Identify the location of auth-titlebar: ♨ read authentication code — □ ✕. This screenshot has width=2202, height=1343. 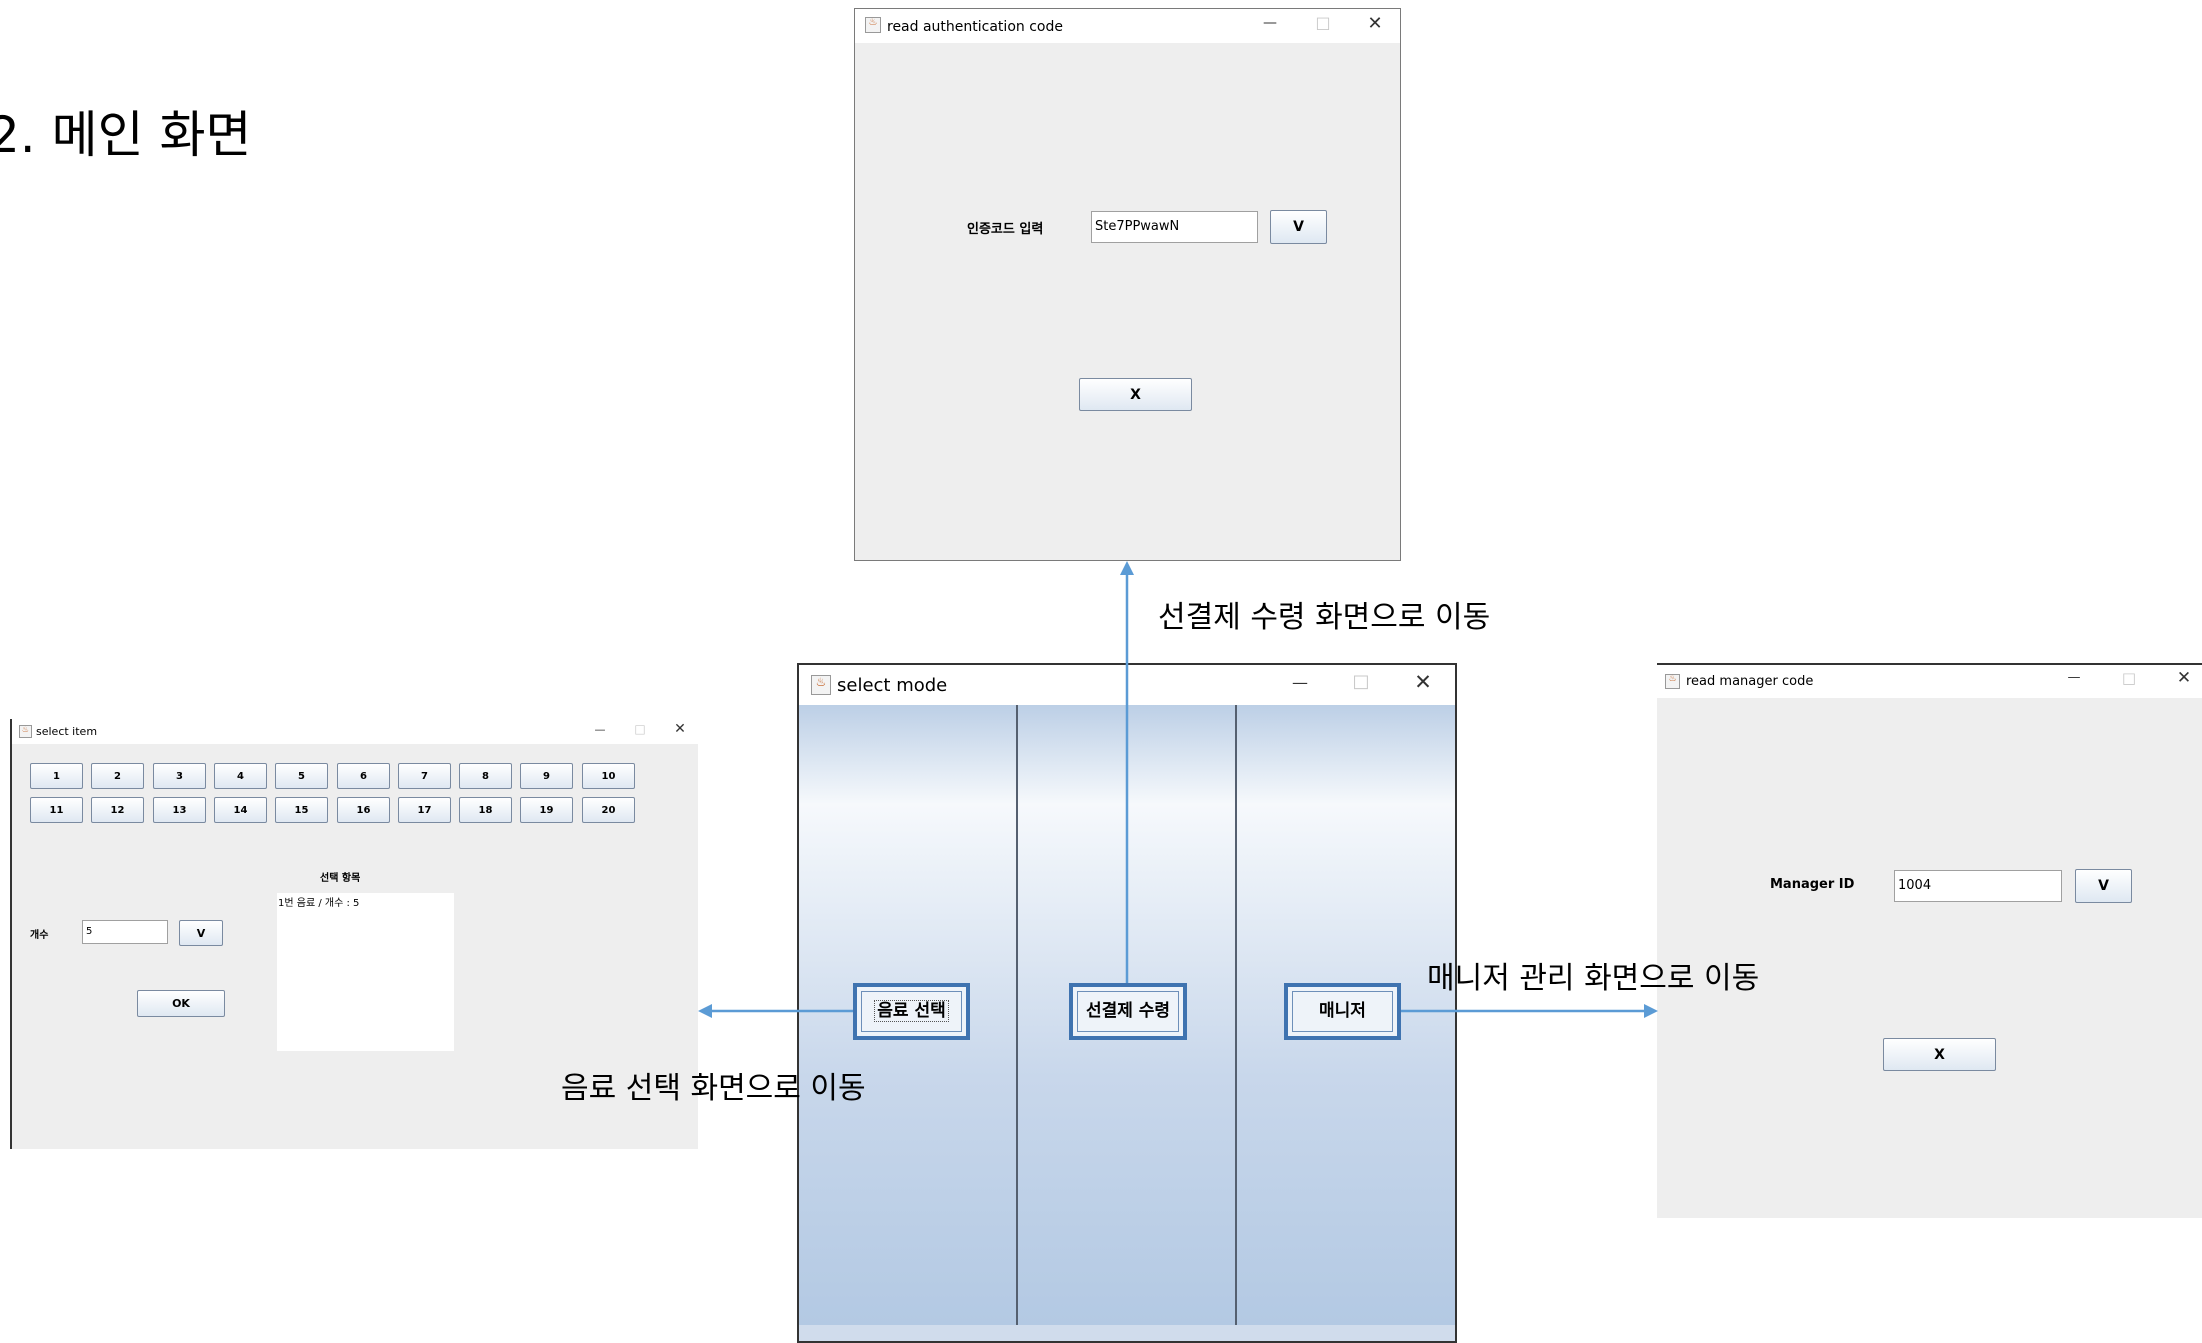
(1127, 26).